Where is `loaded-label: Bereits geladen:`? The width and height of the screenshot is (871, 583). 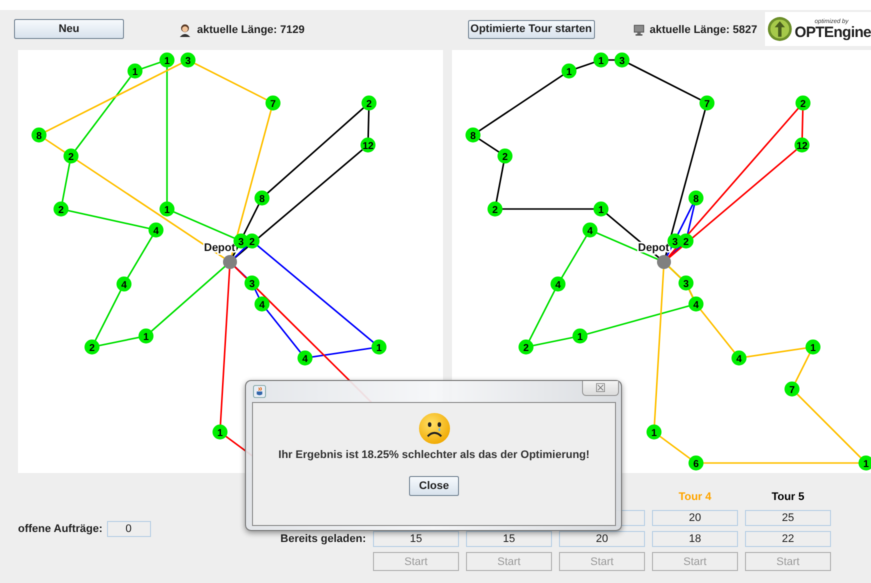 loaded-label: Bereits geladen: is located at coordinates (323, 539).